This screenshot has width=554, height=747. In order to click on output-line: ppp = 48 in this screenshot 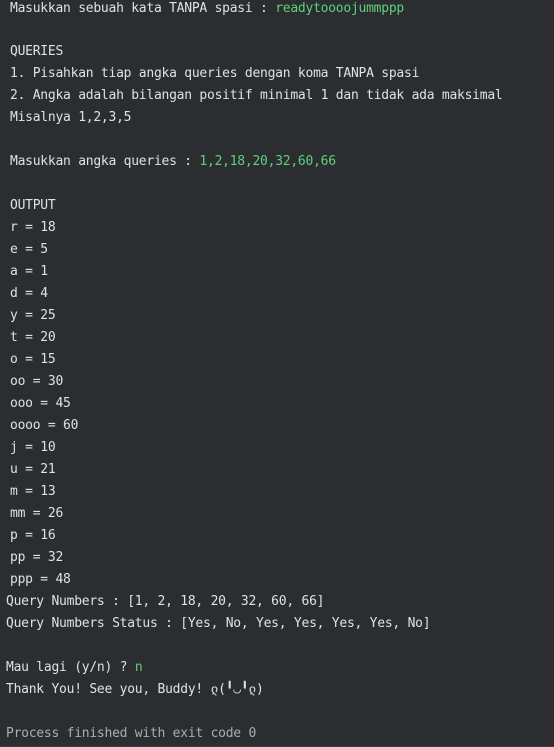, I will do `click(40, 579)`.